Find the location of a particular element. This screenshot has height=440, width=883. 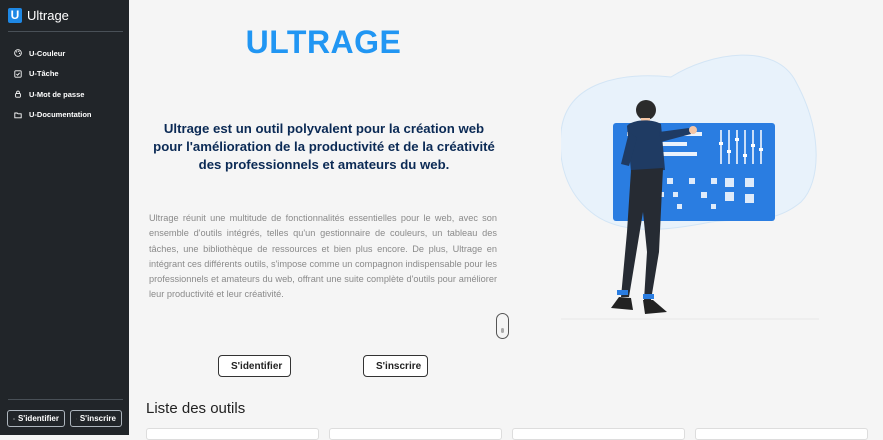

sidebar-item-label: U-Documentation is located at coordinates (60, 114).